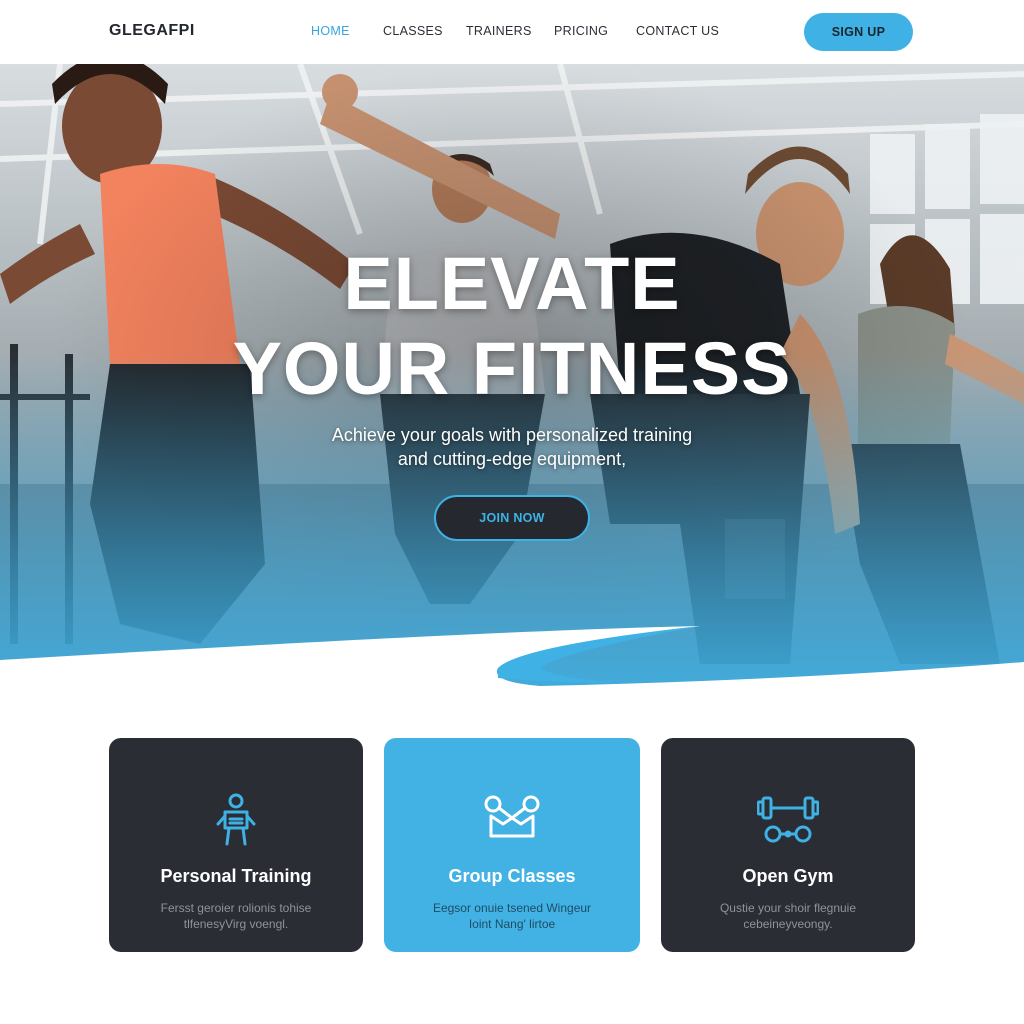 This screenshot has width=1024, height=1024. What do you see at coordinates (512, 368) in the screenshot?
I see `hero-headline-line2: YOUR FITNESS` at bounding box center [512, 368].